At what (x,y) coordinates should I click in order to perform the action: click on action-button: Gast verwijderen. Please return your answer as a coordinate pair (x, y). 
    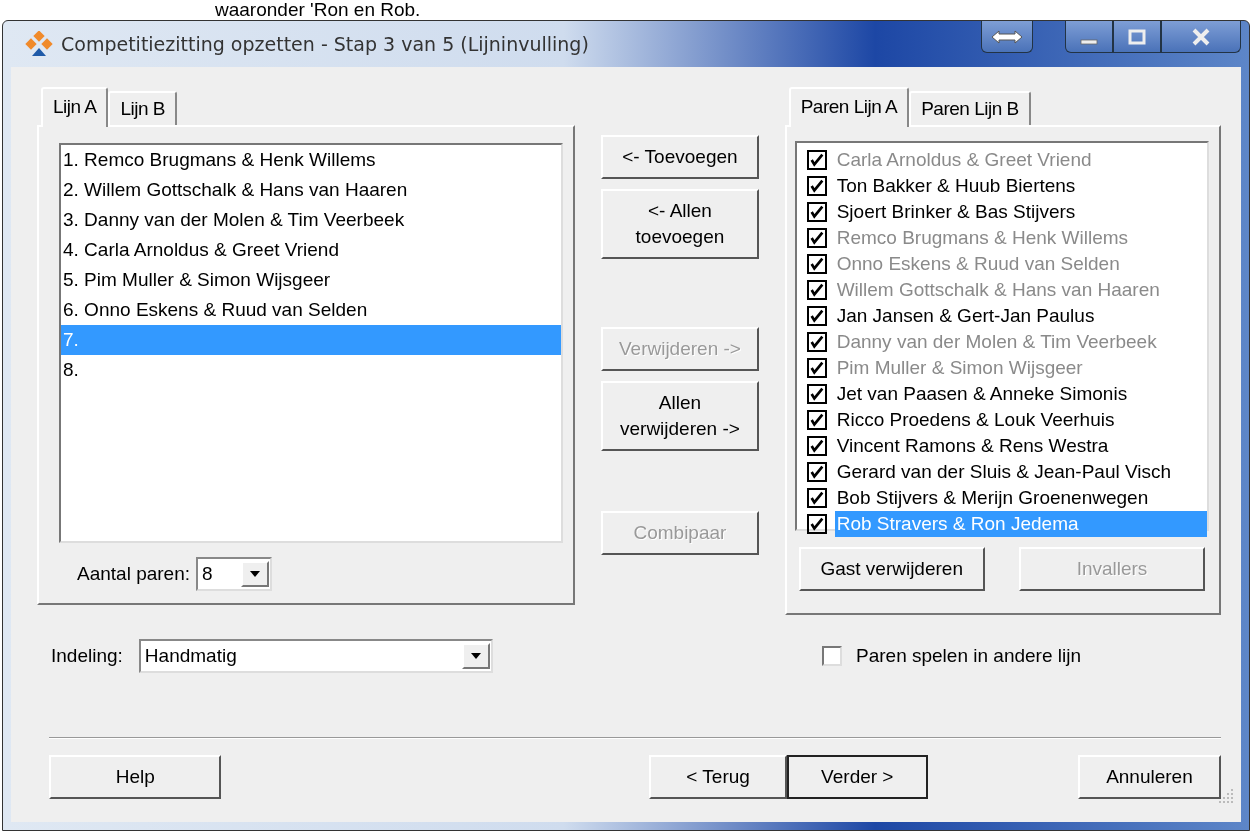
    Looking at the image, I should click on (891, 569).